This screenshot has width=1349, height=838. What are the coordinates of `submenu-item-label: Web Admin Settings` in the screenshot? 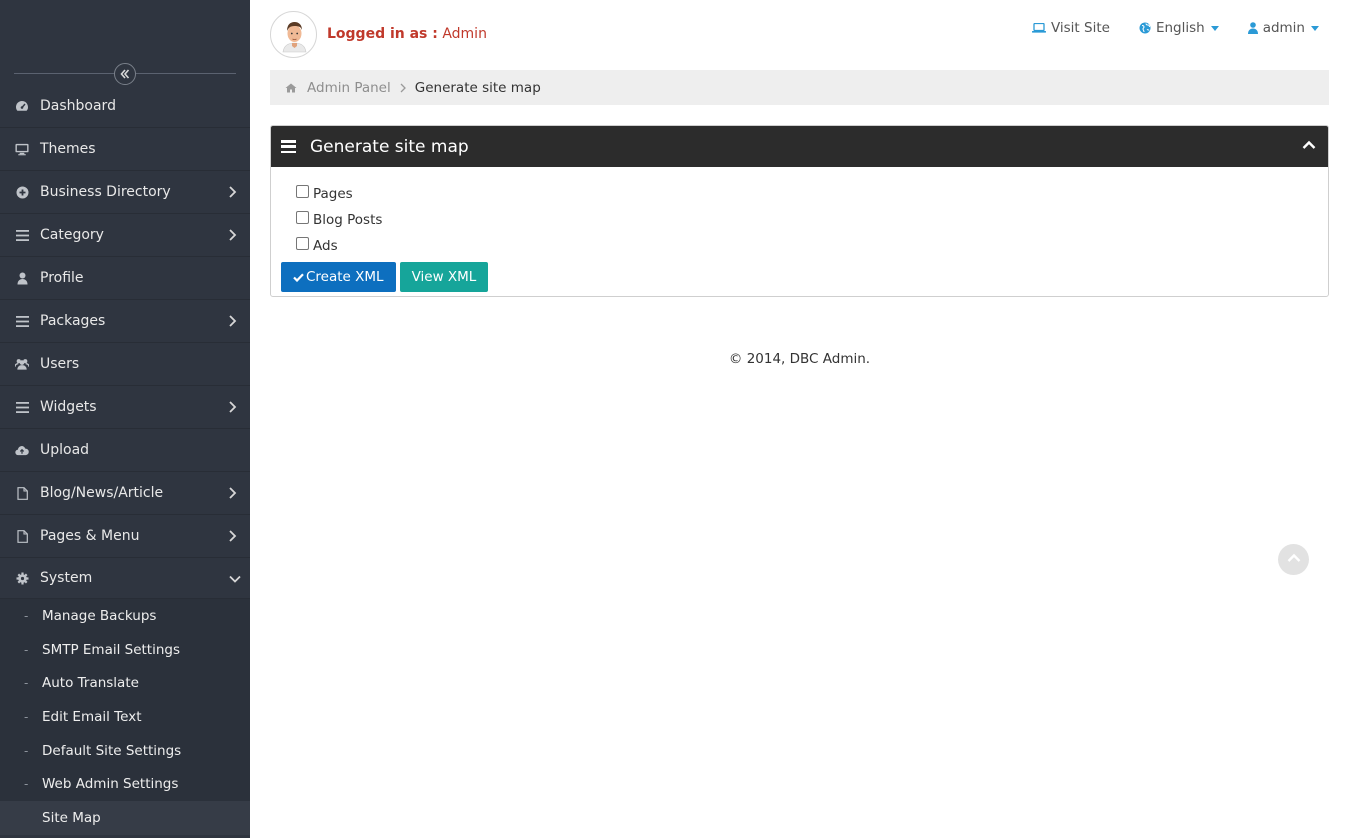 It's located at (110, 784).